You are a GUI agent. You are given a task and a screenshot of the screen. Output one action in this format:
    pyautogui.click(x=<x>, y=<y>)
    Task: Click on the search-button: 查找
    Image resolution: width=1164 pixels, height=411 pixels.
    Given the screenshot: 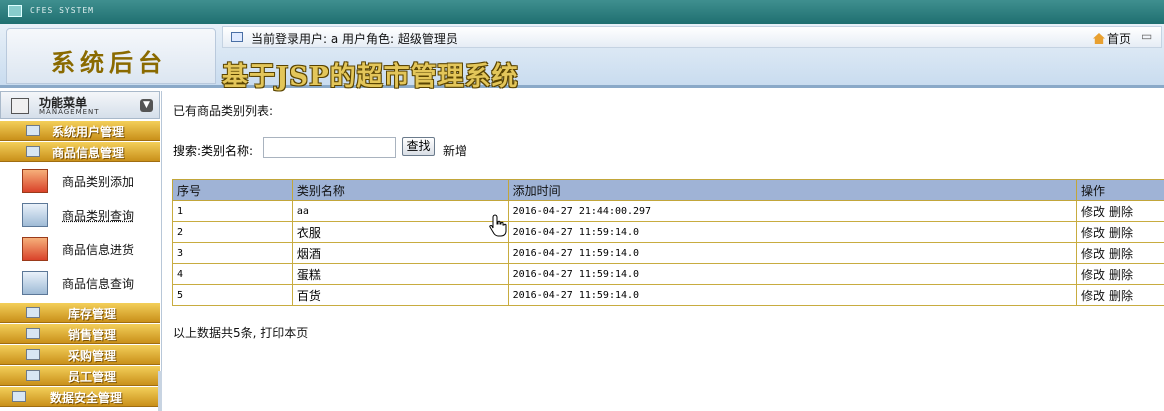 What is the action you would take?
    pyautogui.click(x=418, y=146)
    